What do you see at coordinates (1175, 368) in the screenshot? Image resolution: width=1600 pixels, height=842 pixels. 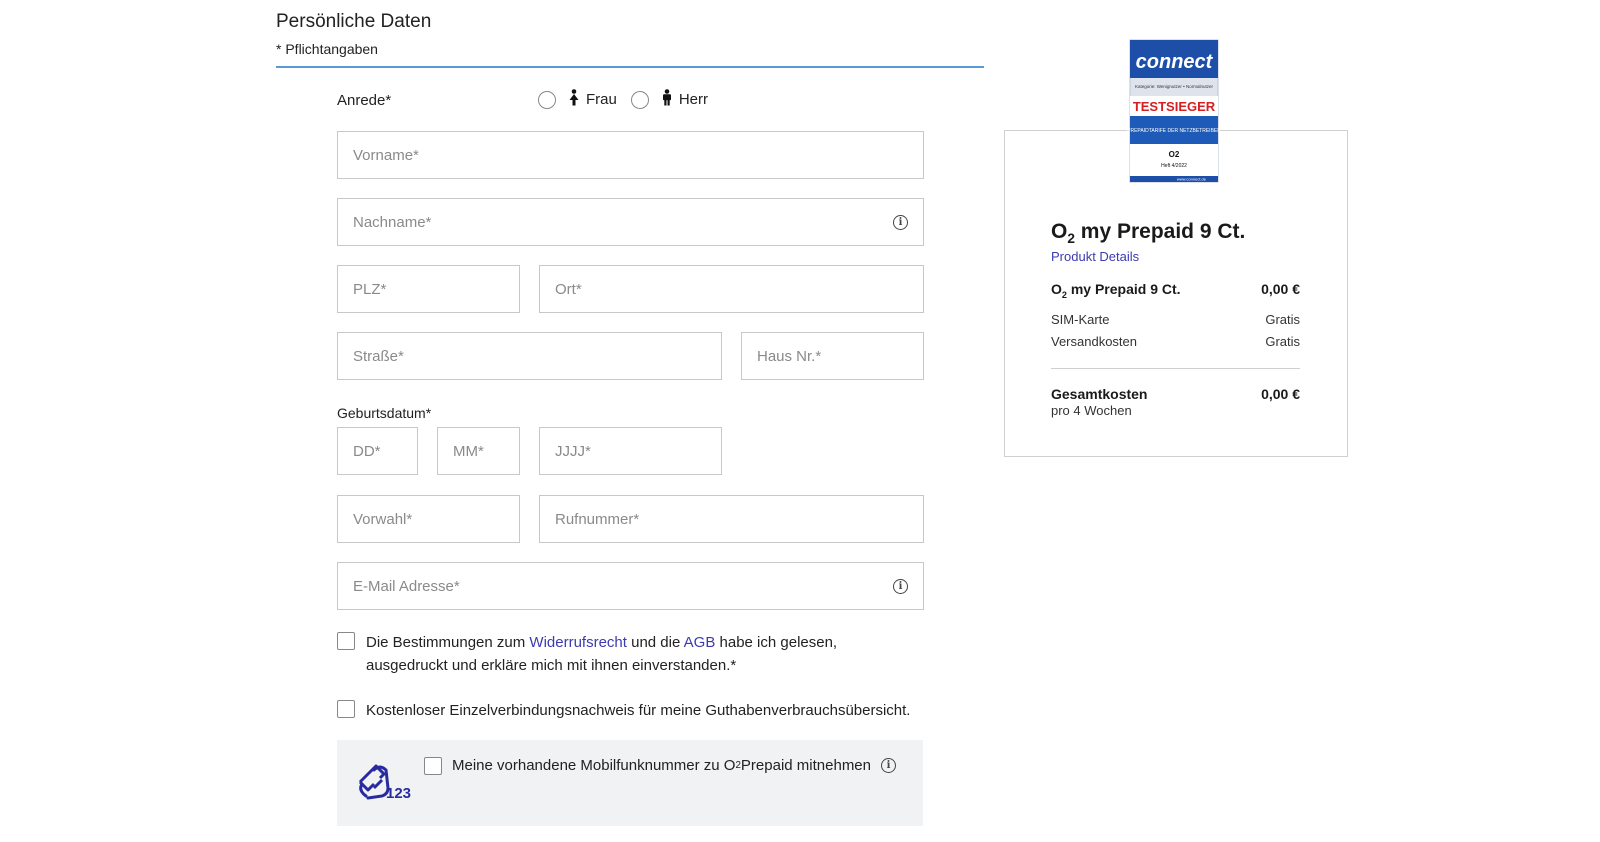 I see `summary-divider` at bounding box center [1175, 368].